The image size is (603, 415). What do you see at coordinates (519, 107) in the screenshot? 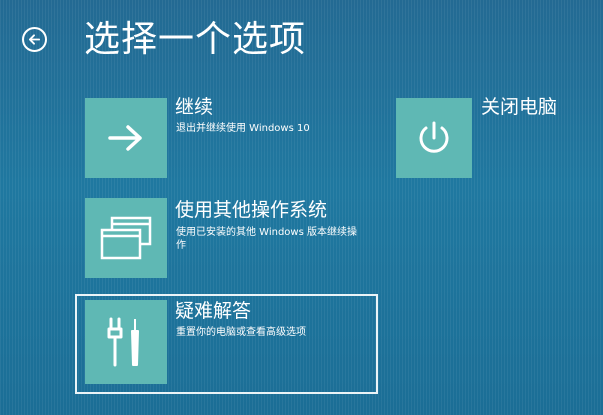
I see `power-off-title: 关闭电脑` at bounding box center [519, 107].